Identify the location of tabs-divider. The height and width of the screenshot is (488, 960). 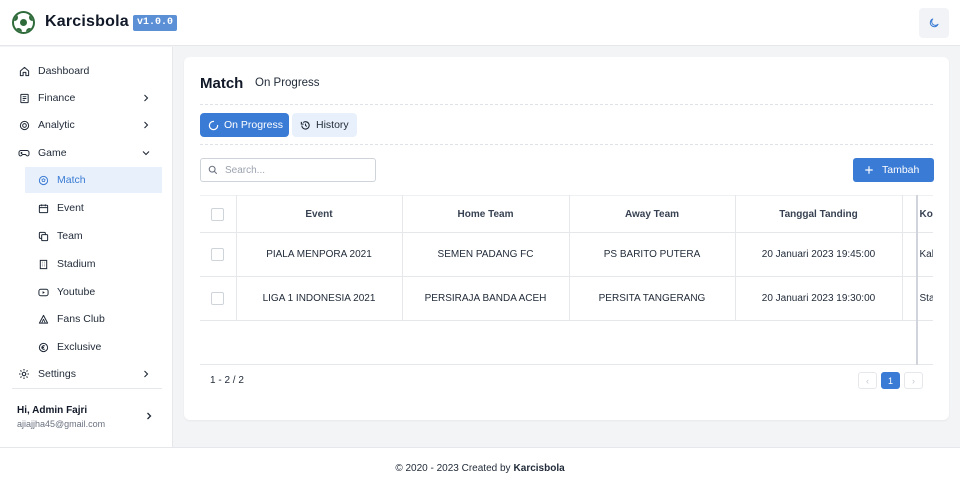
(566, 144).